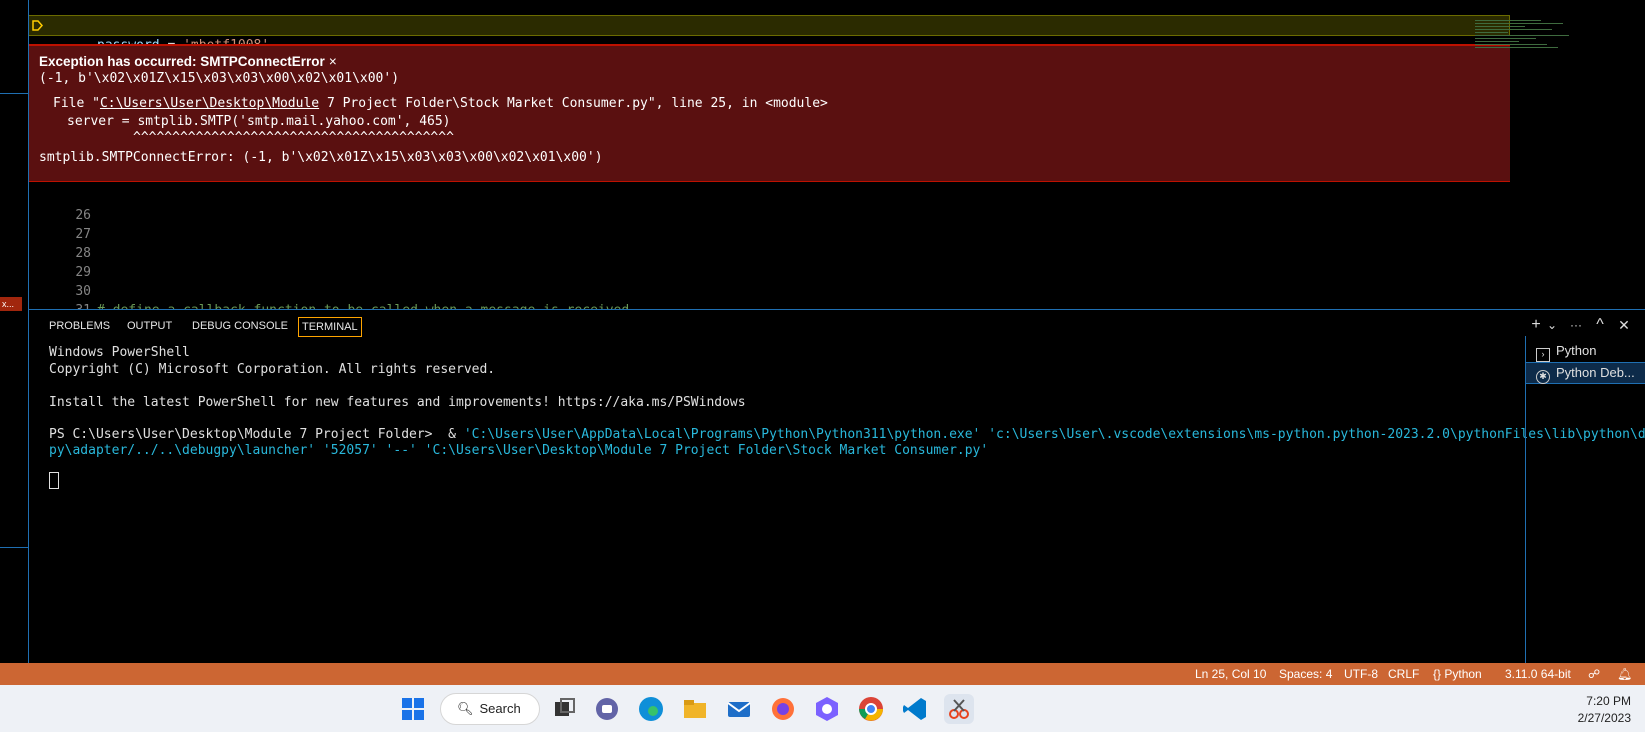 The width and height of the screenshot is (1645, 732). What do you see at coordinates (1576, 350) in the screenshot?
I see `terminal-item-label: Python` at bounding box center [1576, 350].